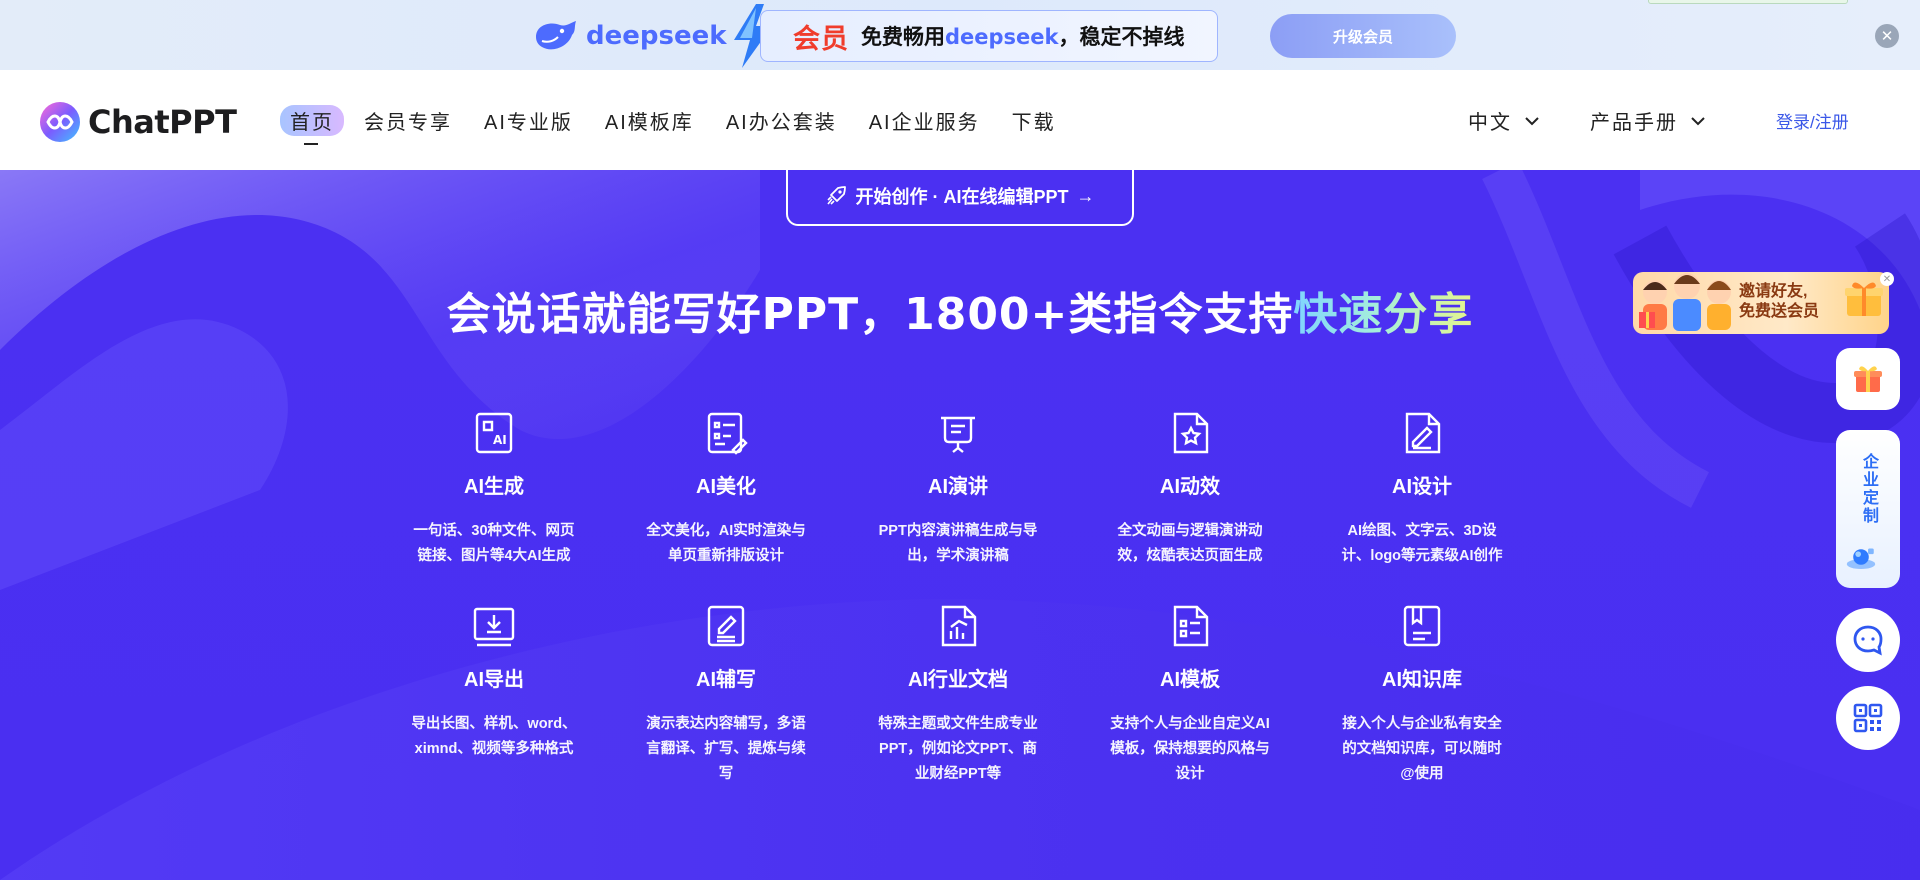 The width and height of the screenshot is (1920, 880). I want to click on feature-title: AI模板, so click(1190, 680).